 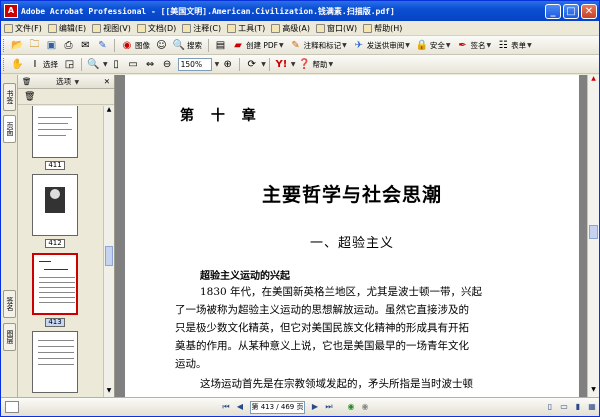 I want to click on create-pdf-button: ▰ 创建 PDF ▼, so click(x=258, y=45).